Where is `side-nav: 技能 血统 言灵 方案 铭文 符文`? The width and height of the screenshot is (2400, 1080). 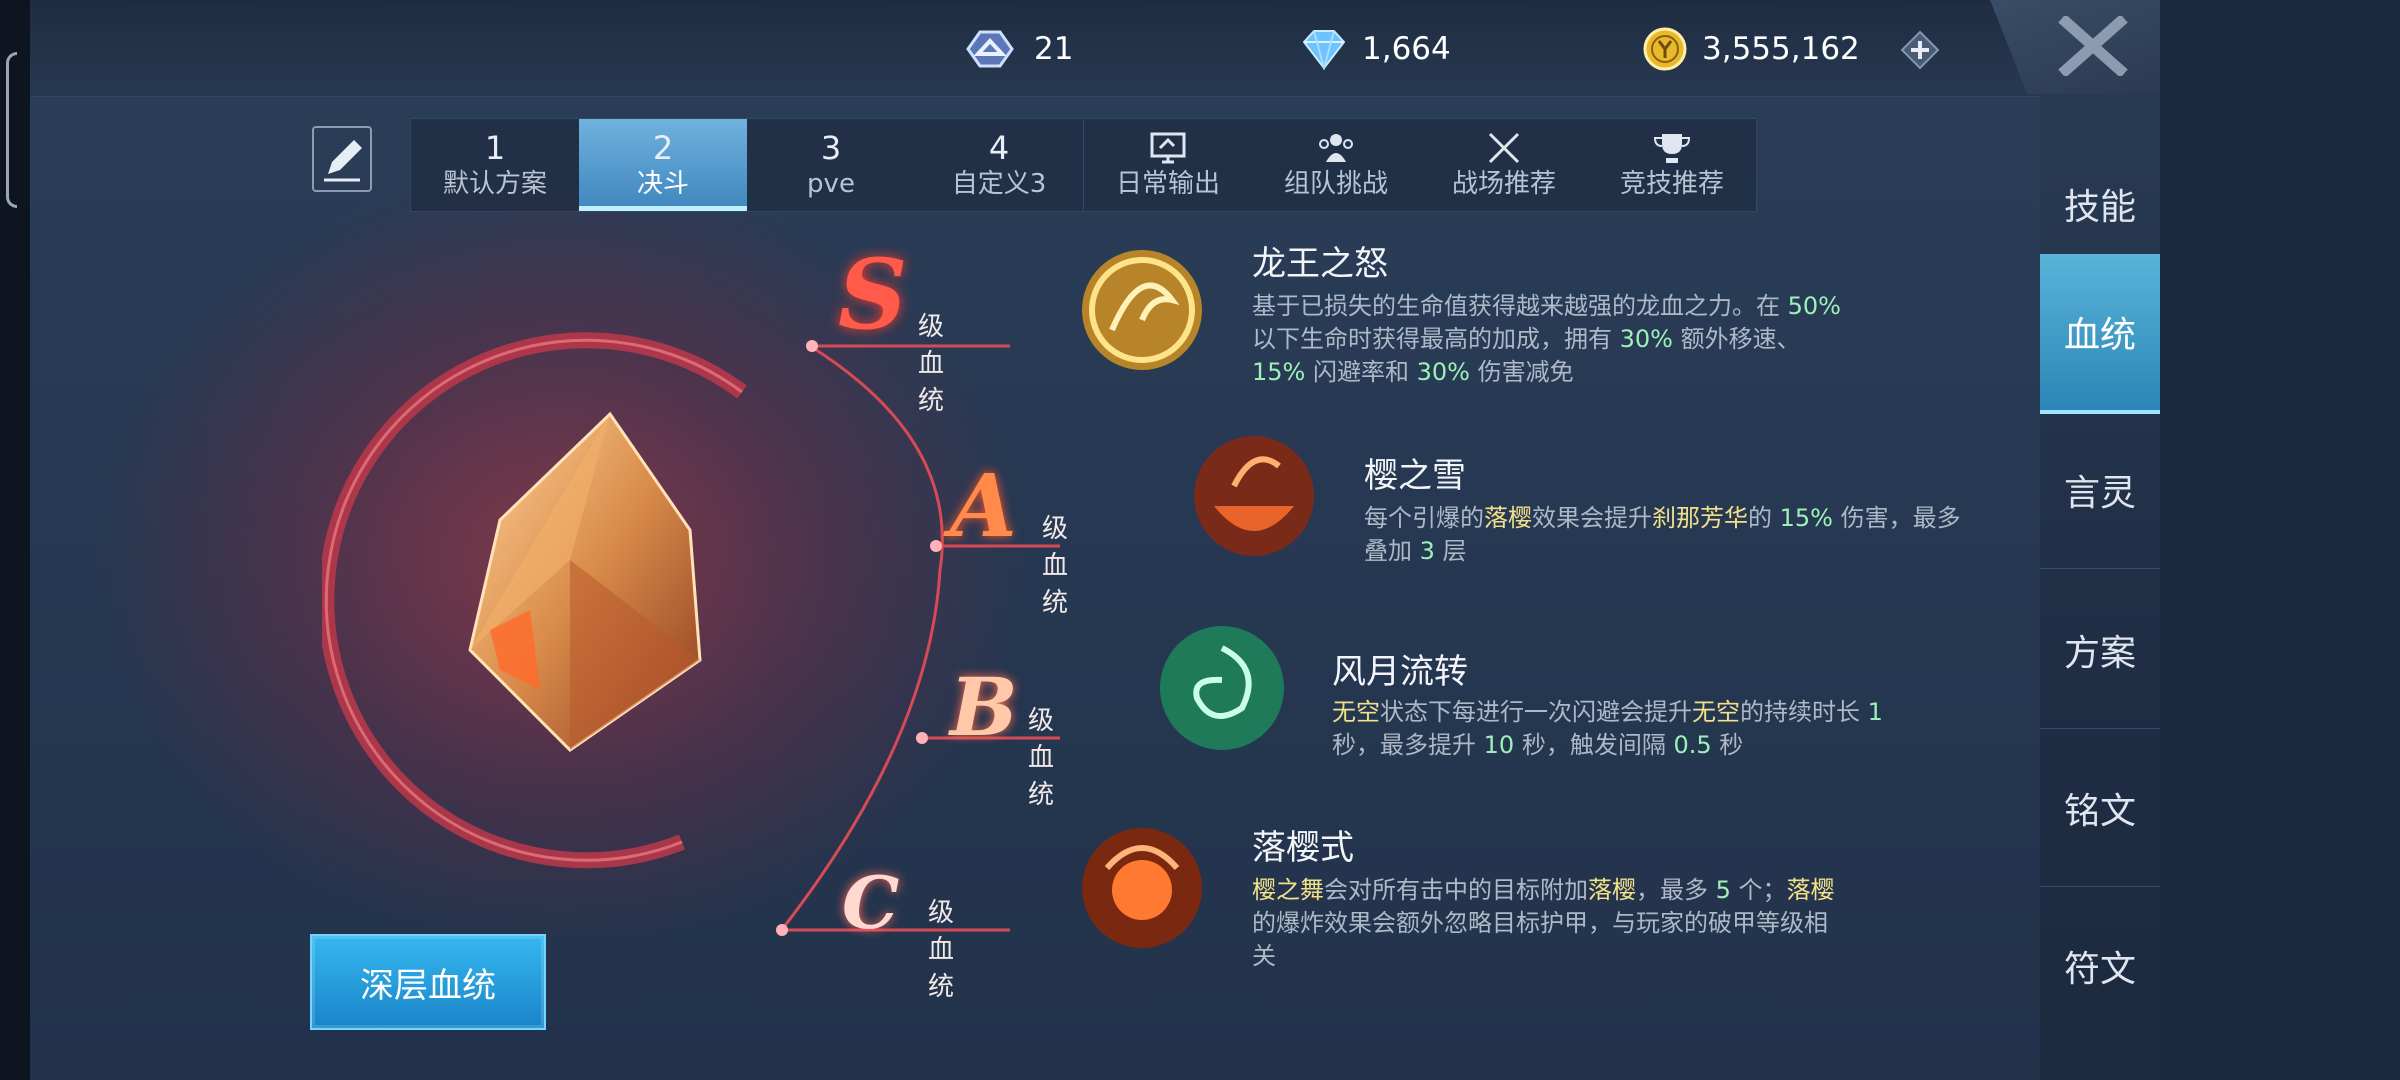 side-nav: 技能 血统 言灵 方案 铭文 符文 is located at coordinates (2100, 588).